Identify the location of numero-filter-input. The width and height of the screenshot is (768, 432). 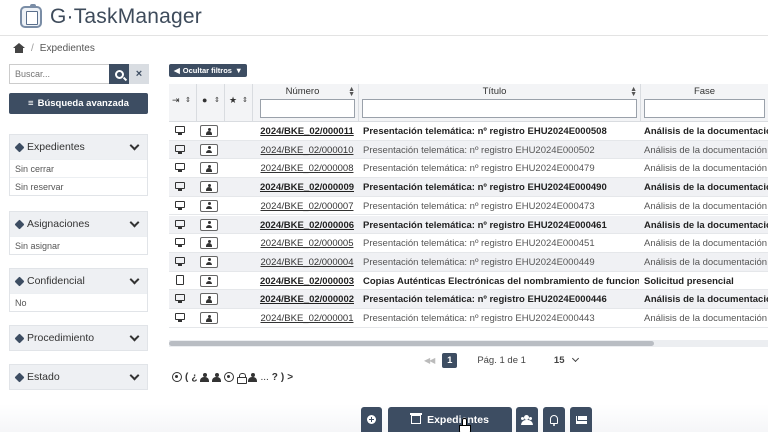
(307, 108).